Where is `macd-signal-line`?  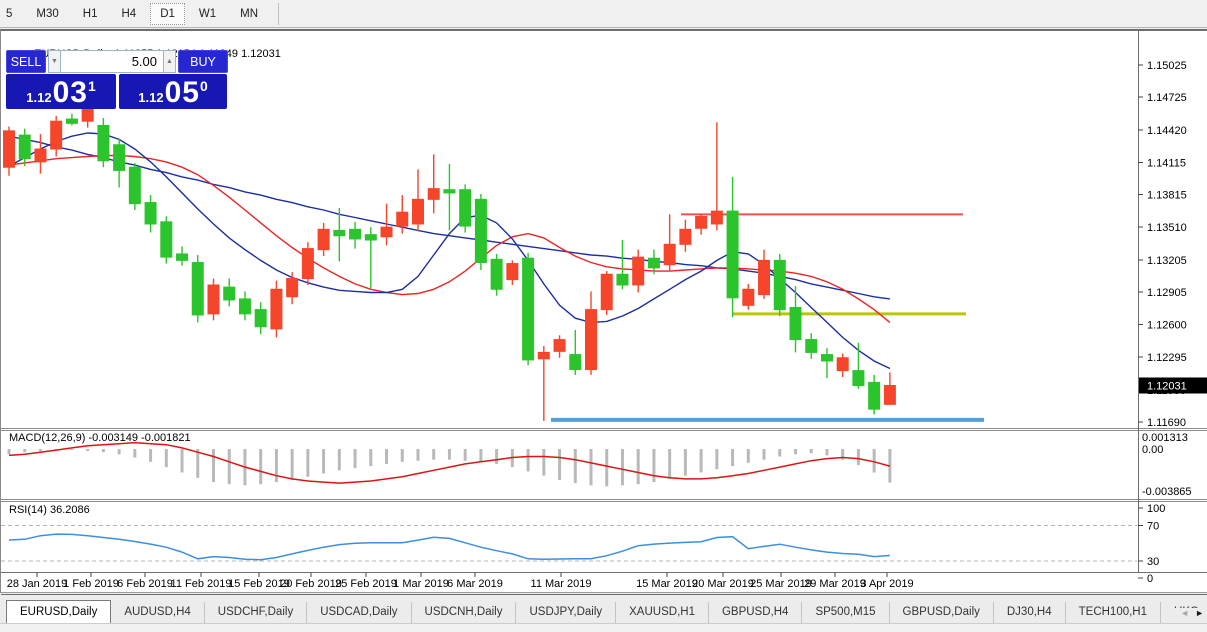
macd-signal-line is located at coordinates (449, 462).